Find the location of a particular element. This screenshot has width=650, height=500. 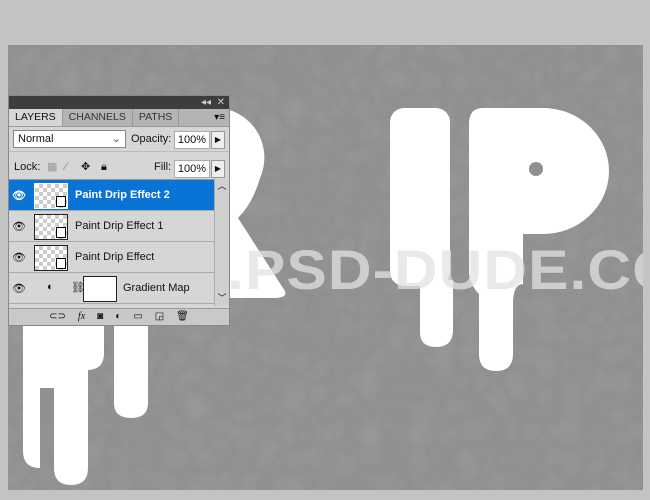

layer-row: 👁︎ ◐ ⛓︎ Gradient Map is located at coordinates (113, 288).